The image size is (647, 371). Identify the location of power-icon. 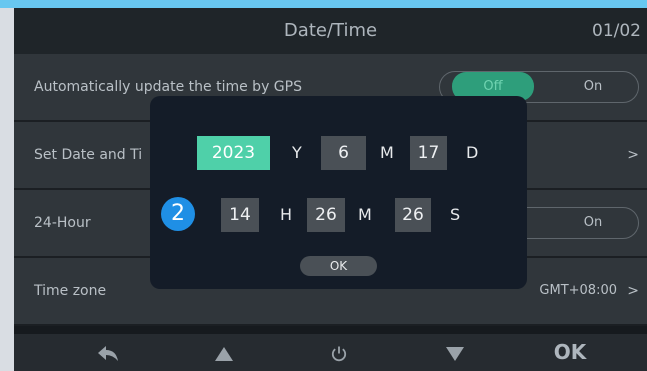
(339, 352).